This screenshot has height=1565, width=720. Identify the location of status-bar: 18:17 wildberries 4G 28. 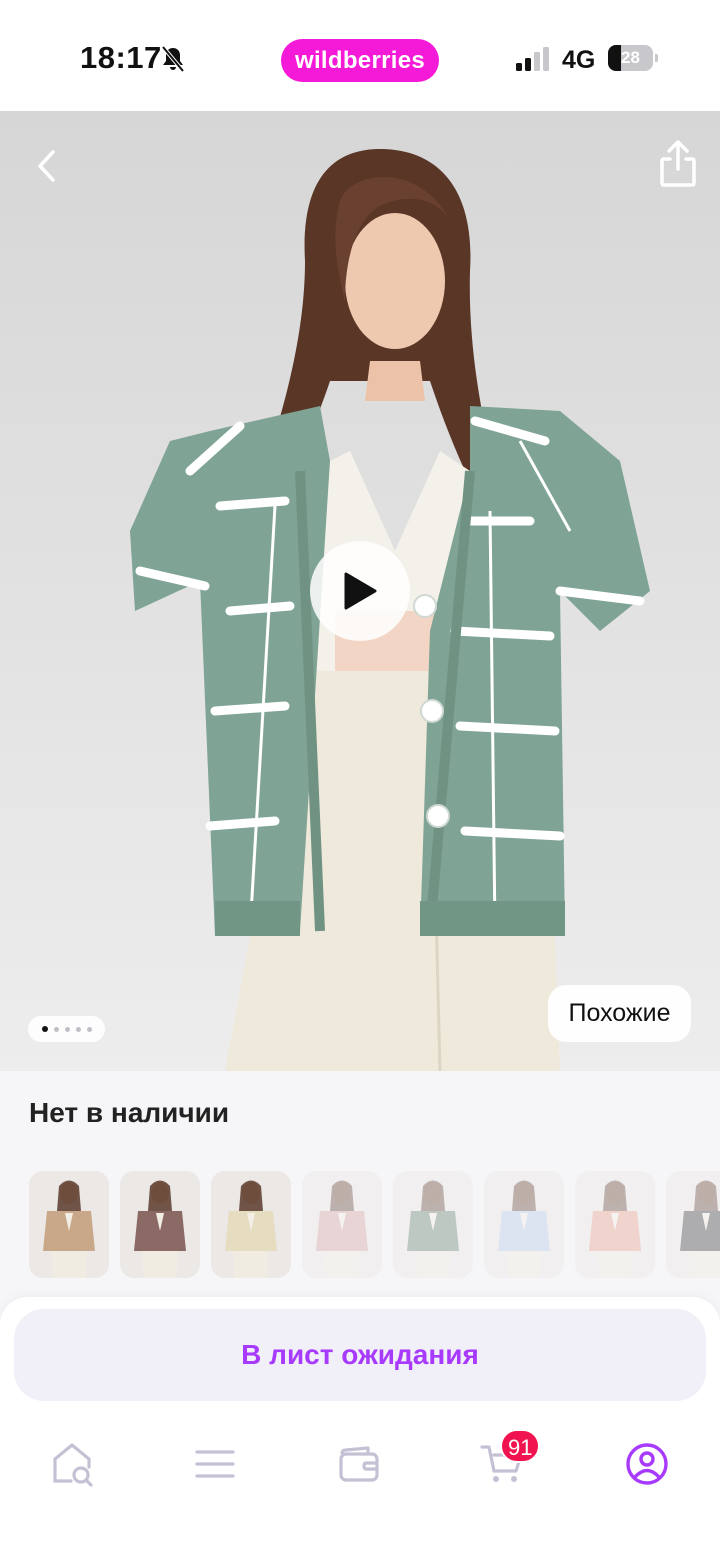
(360, 55).